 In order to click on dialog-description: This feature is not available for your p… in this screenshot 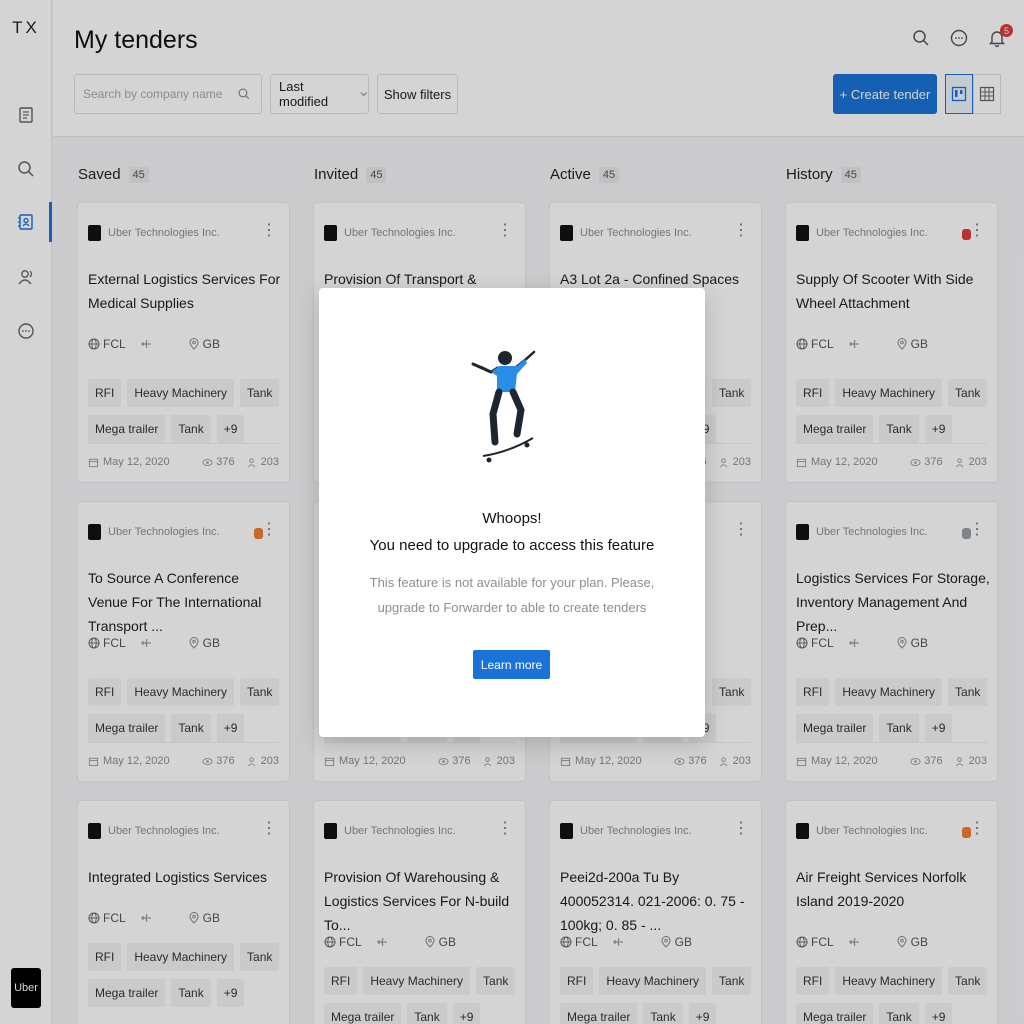, I will do `click(512, 595)`.